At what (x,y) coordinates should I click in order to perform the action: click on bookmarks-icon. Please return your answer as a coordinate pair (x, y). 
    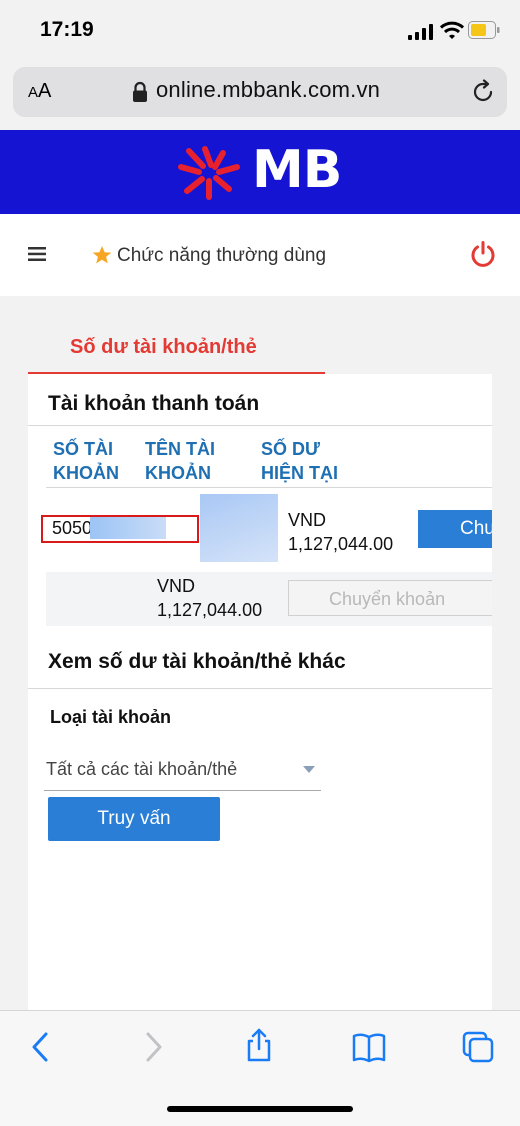
    Looking at the image, I should click on (369, 1047).